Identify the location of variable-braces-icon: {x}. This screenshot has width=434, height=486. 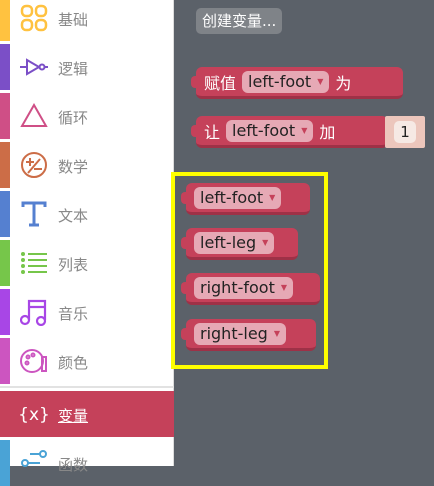
(34, 415).